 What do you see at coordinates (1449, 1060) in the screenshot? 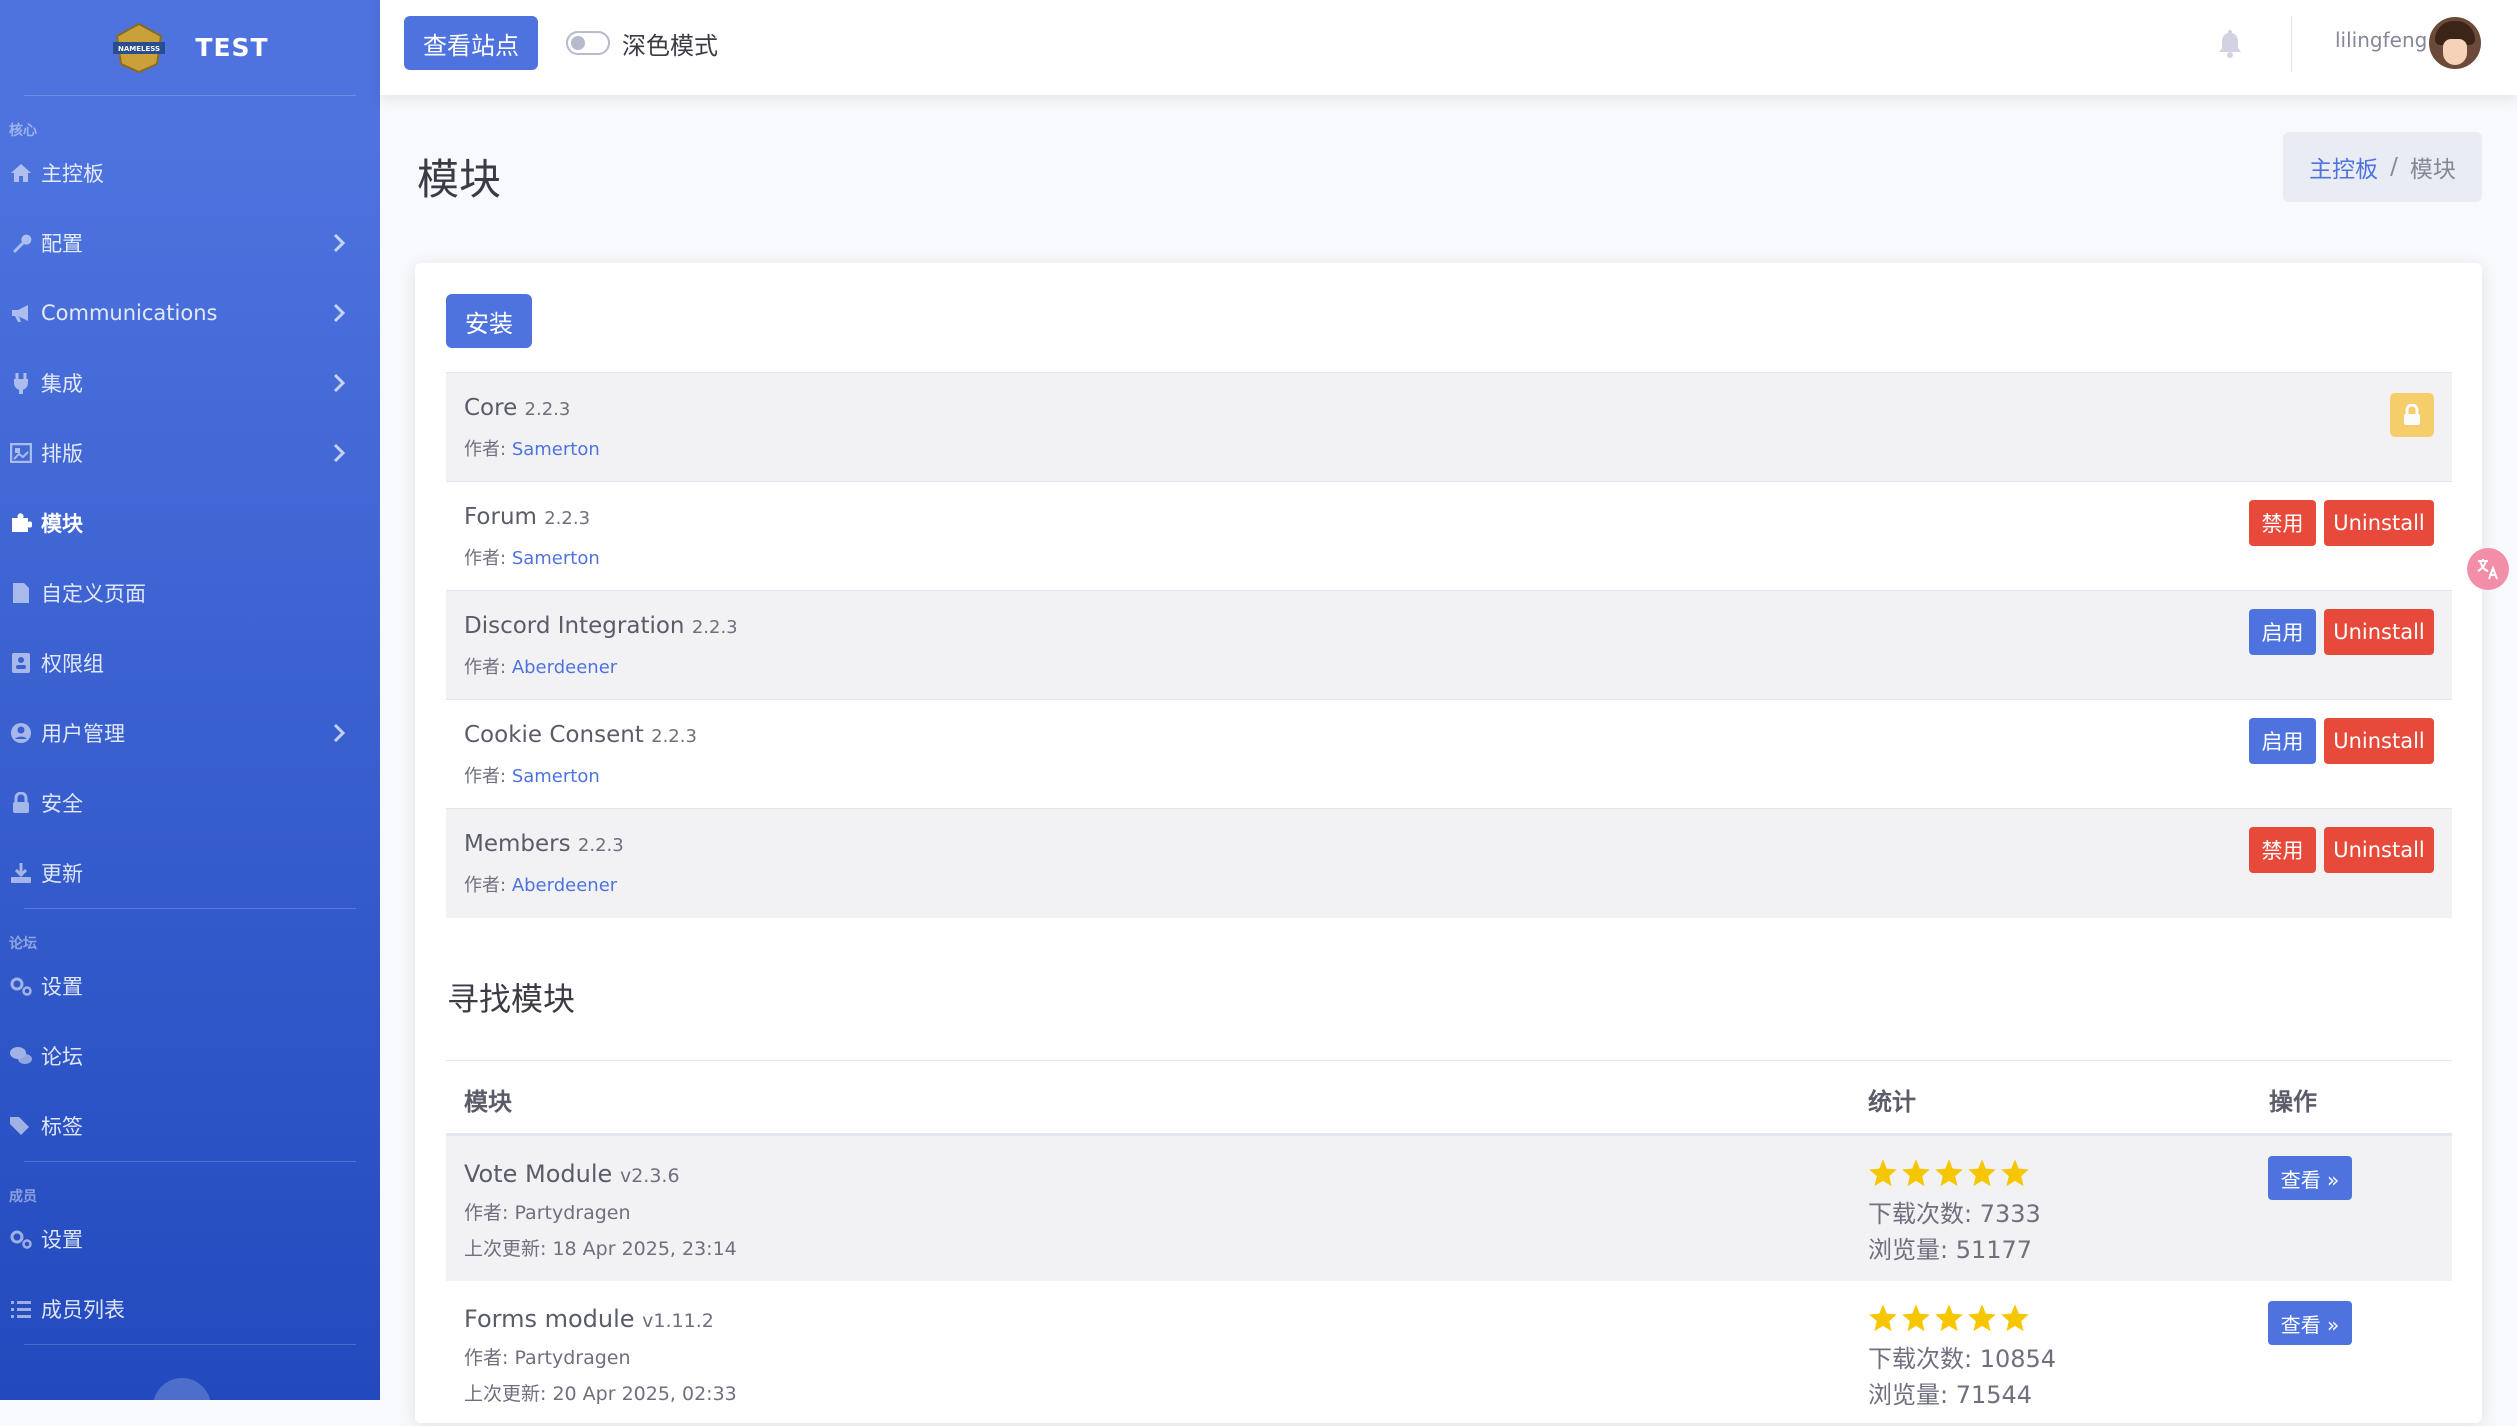
I see `table-top-border` at bounding box center [1449, 1060].